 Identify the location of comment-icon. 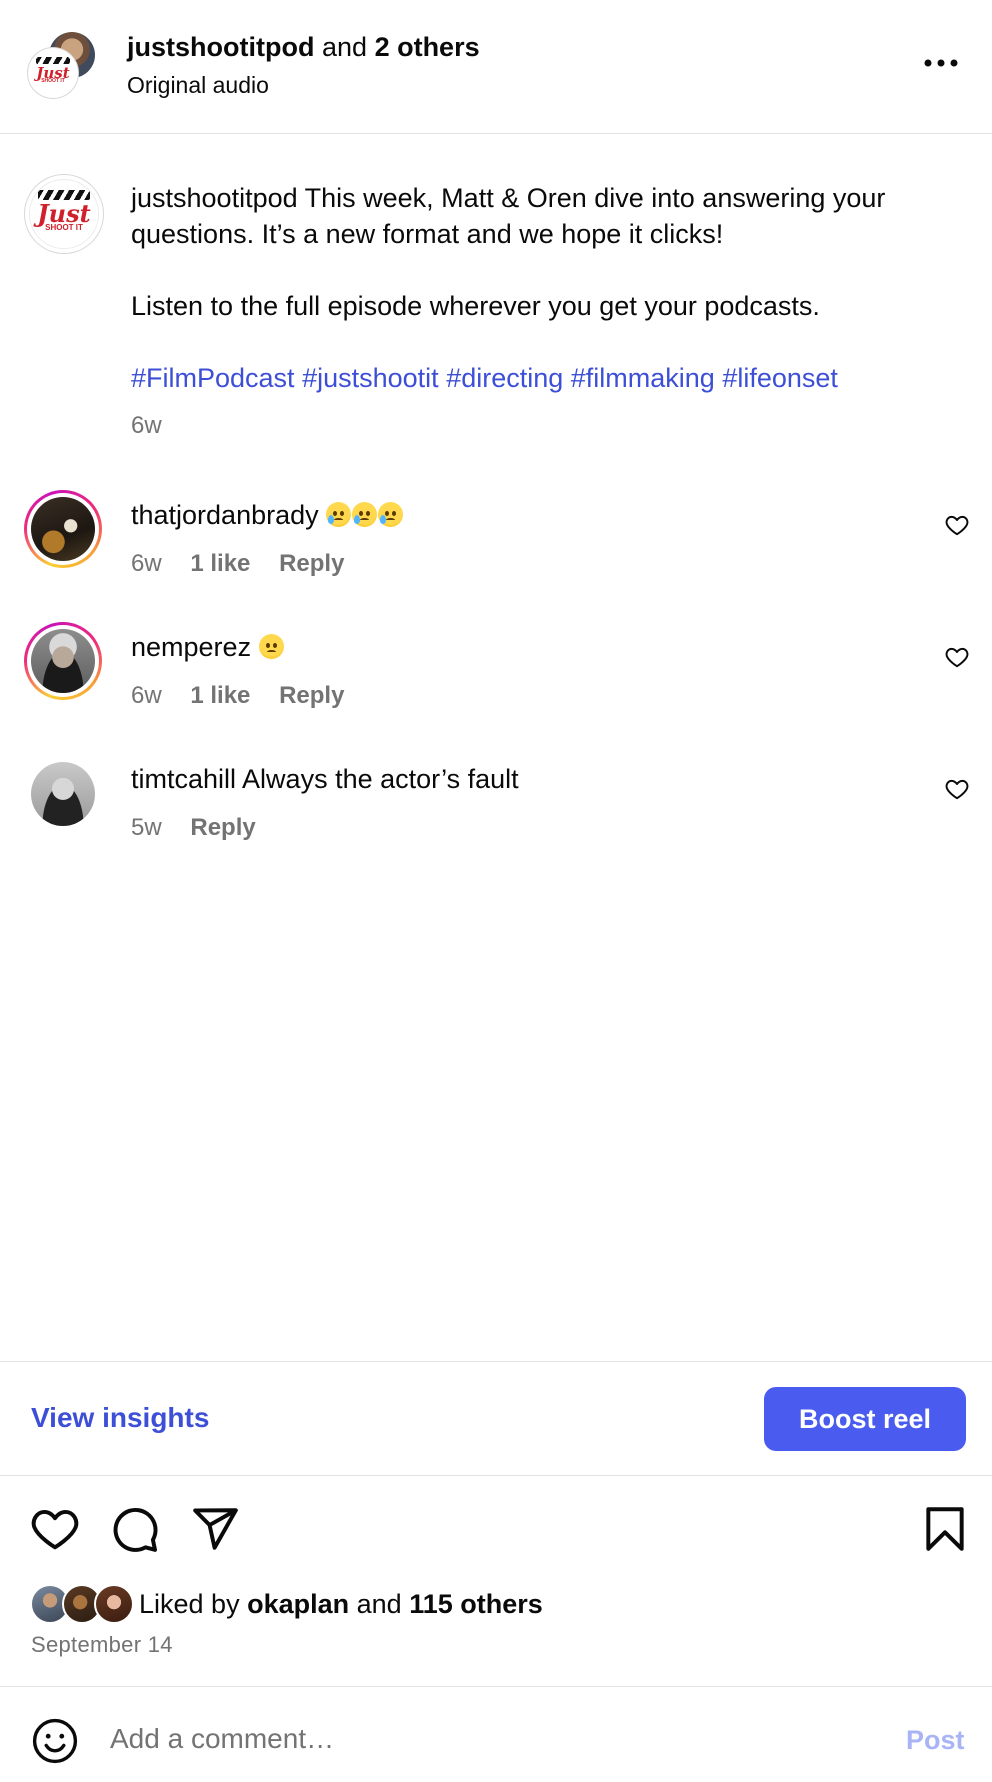
(135, 1529).